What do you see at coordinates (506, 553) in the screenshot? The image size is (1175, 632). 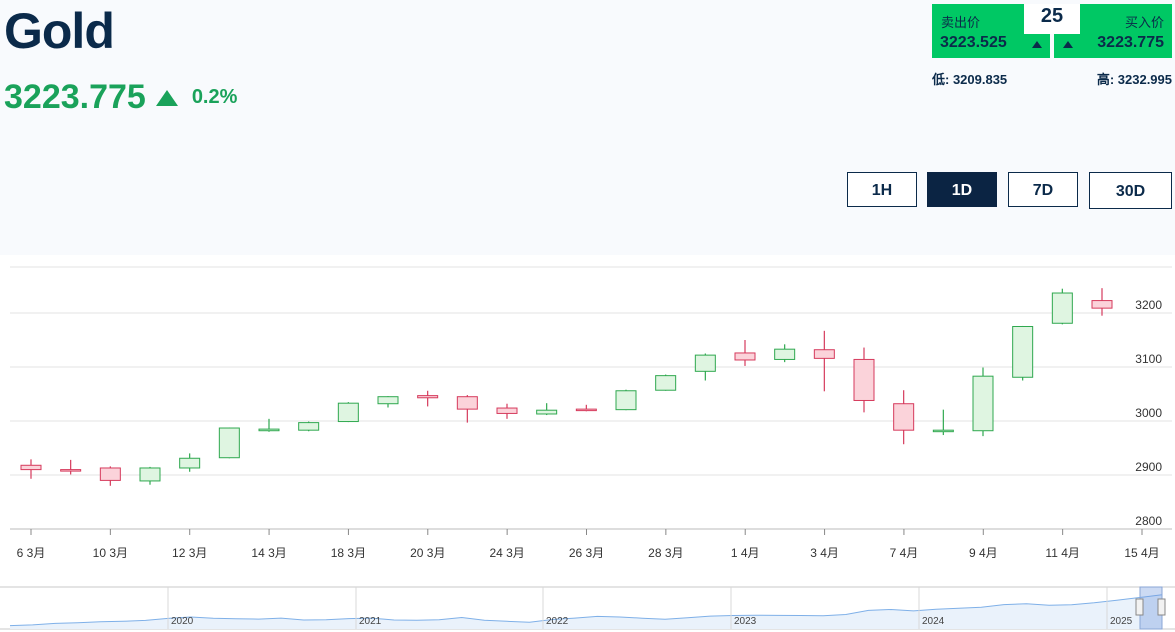 I see `x-tick-label: 24 3月` at bounding box center [506, 553].